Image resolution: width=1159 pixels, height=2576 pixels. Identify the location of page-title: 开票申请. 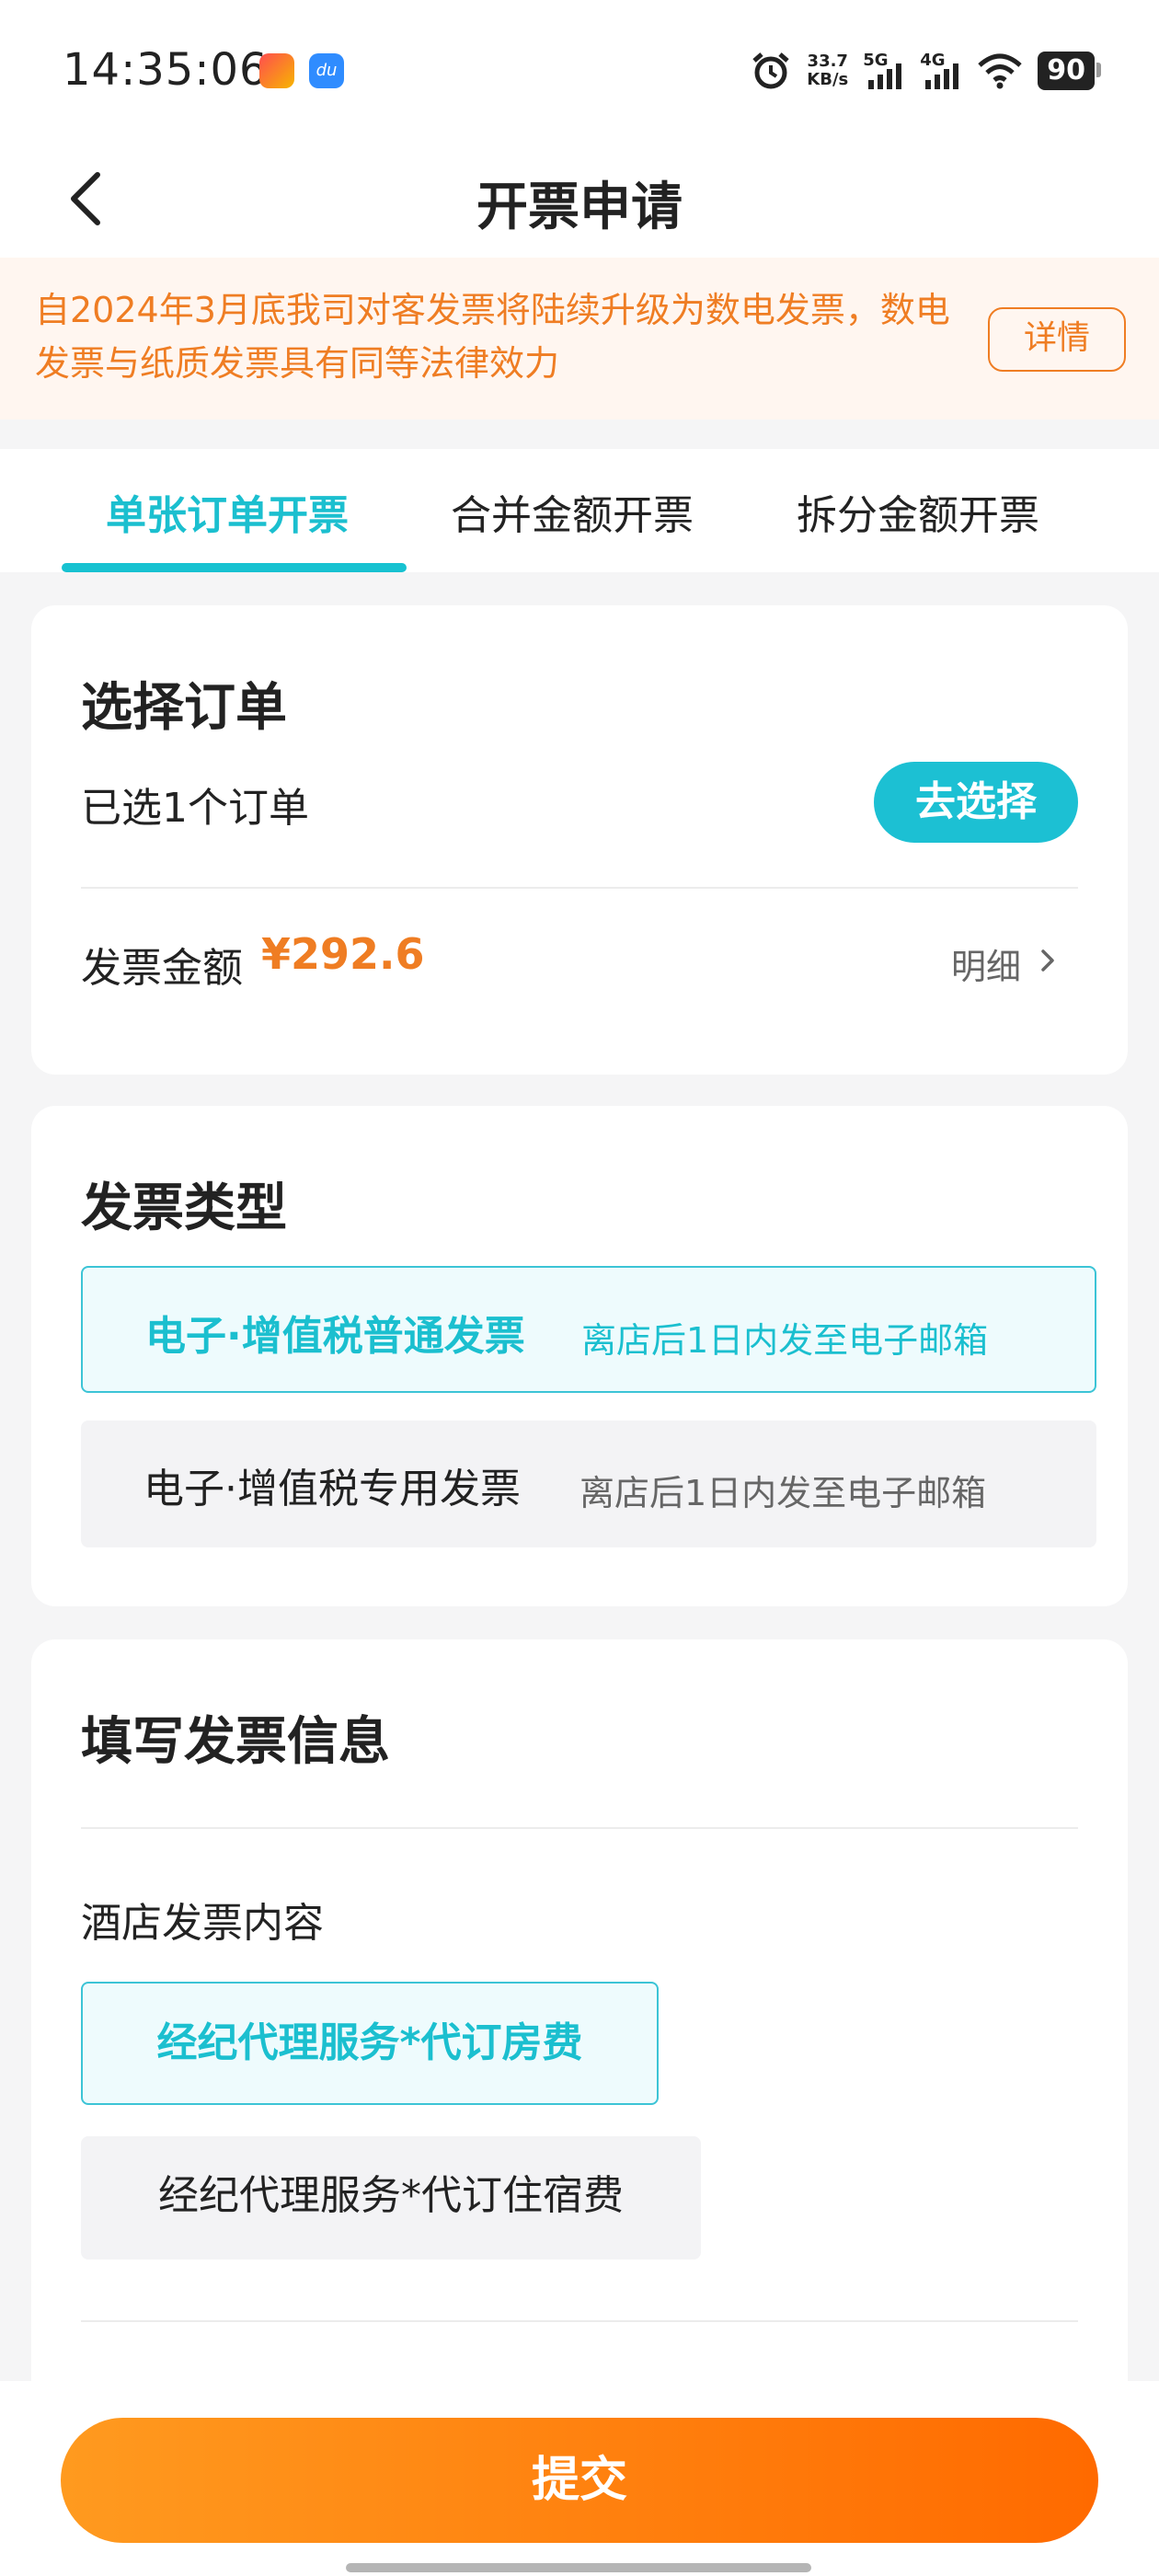
(579, 207).